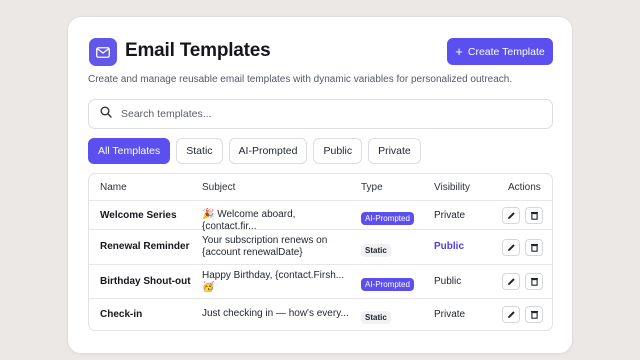 This screenshot has height=360, width=640. I want to click on search-input, so click(321, 114).